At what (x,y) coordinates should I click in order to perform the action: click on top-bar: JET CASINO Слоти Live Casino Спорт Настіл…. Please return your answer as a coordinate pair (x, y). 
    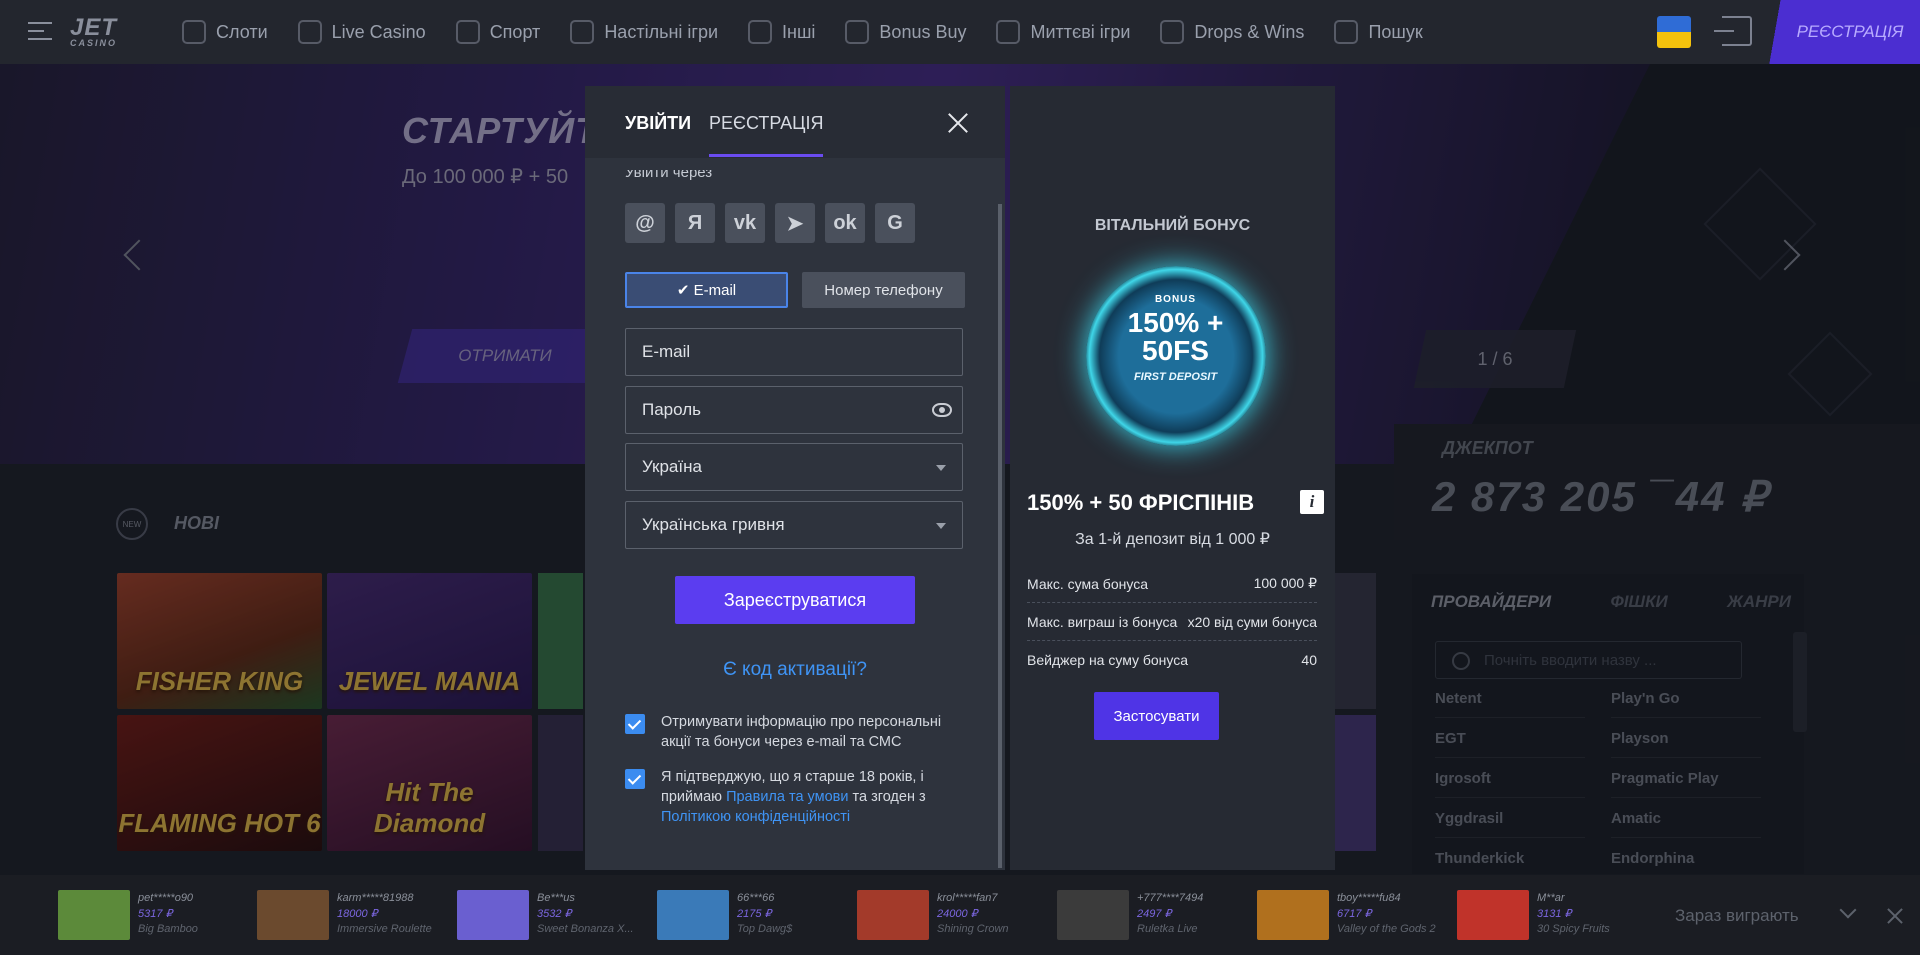
    Looking at the image, I should click on (960, 32).